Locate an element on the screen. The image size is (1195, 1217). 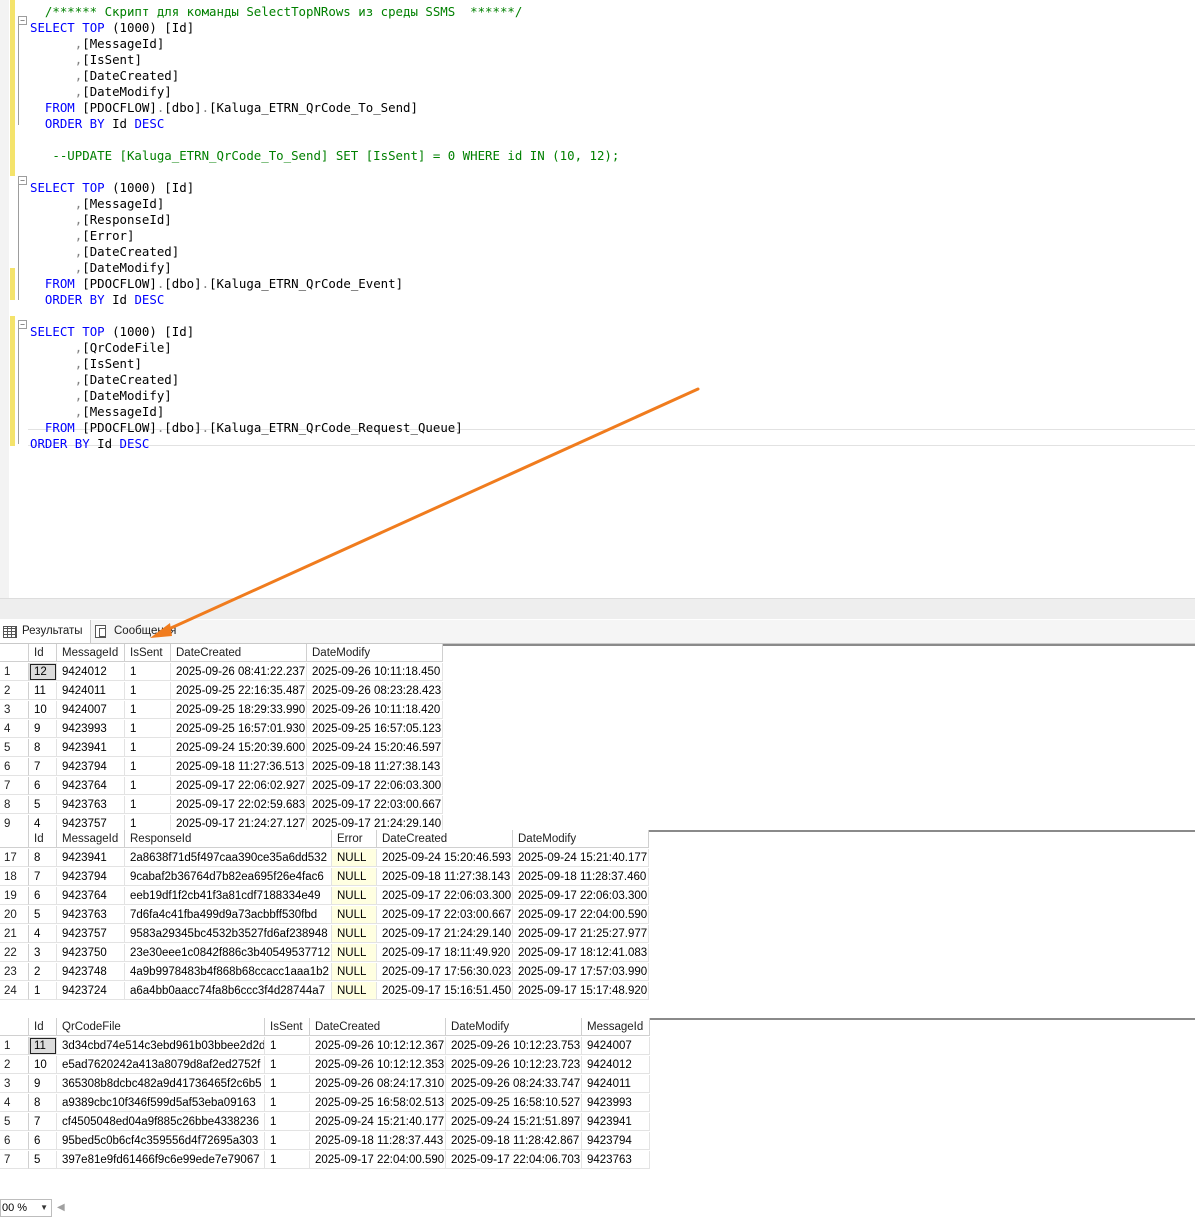
table-cell: 4a9b9978483b4f868b68ccacc1aaa1b2 is located at coordinates (228, 972).